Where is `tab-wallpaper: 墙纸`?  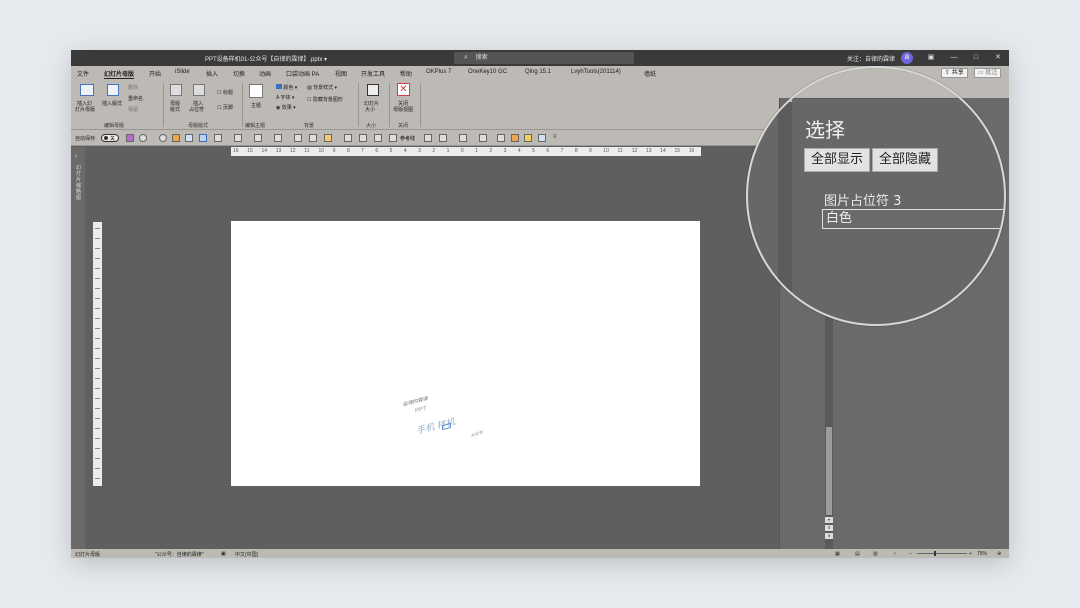
tab-wallpaper: 墙纸 is located at coordinates (650, 73).